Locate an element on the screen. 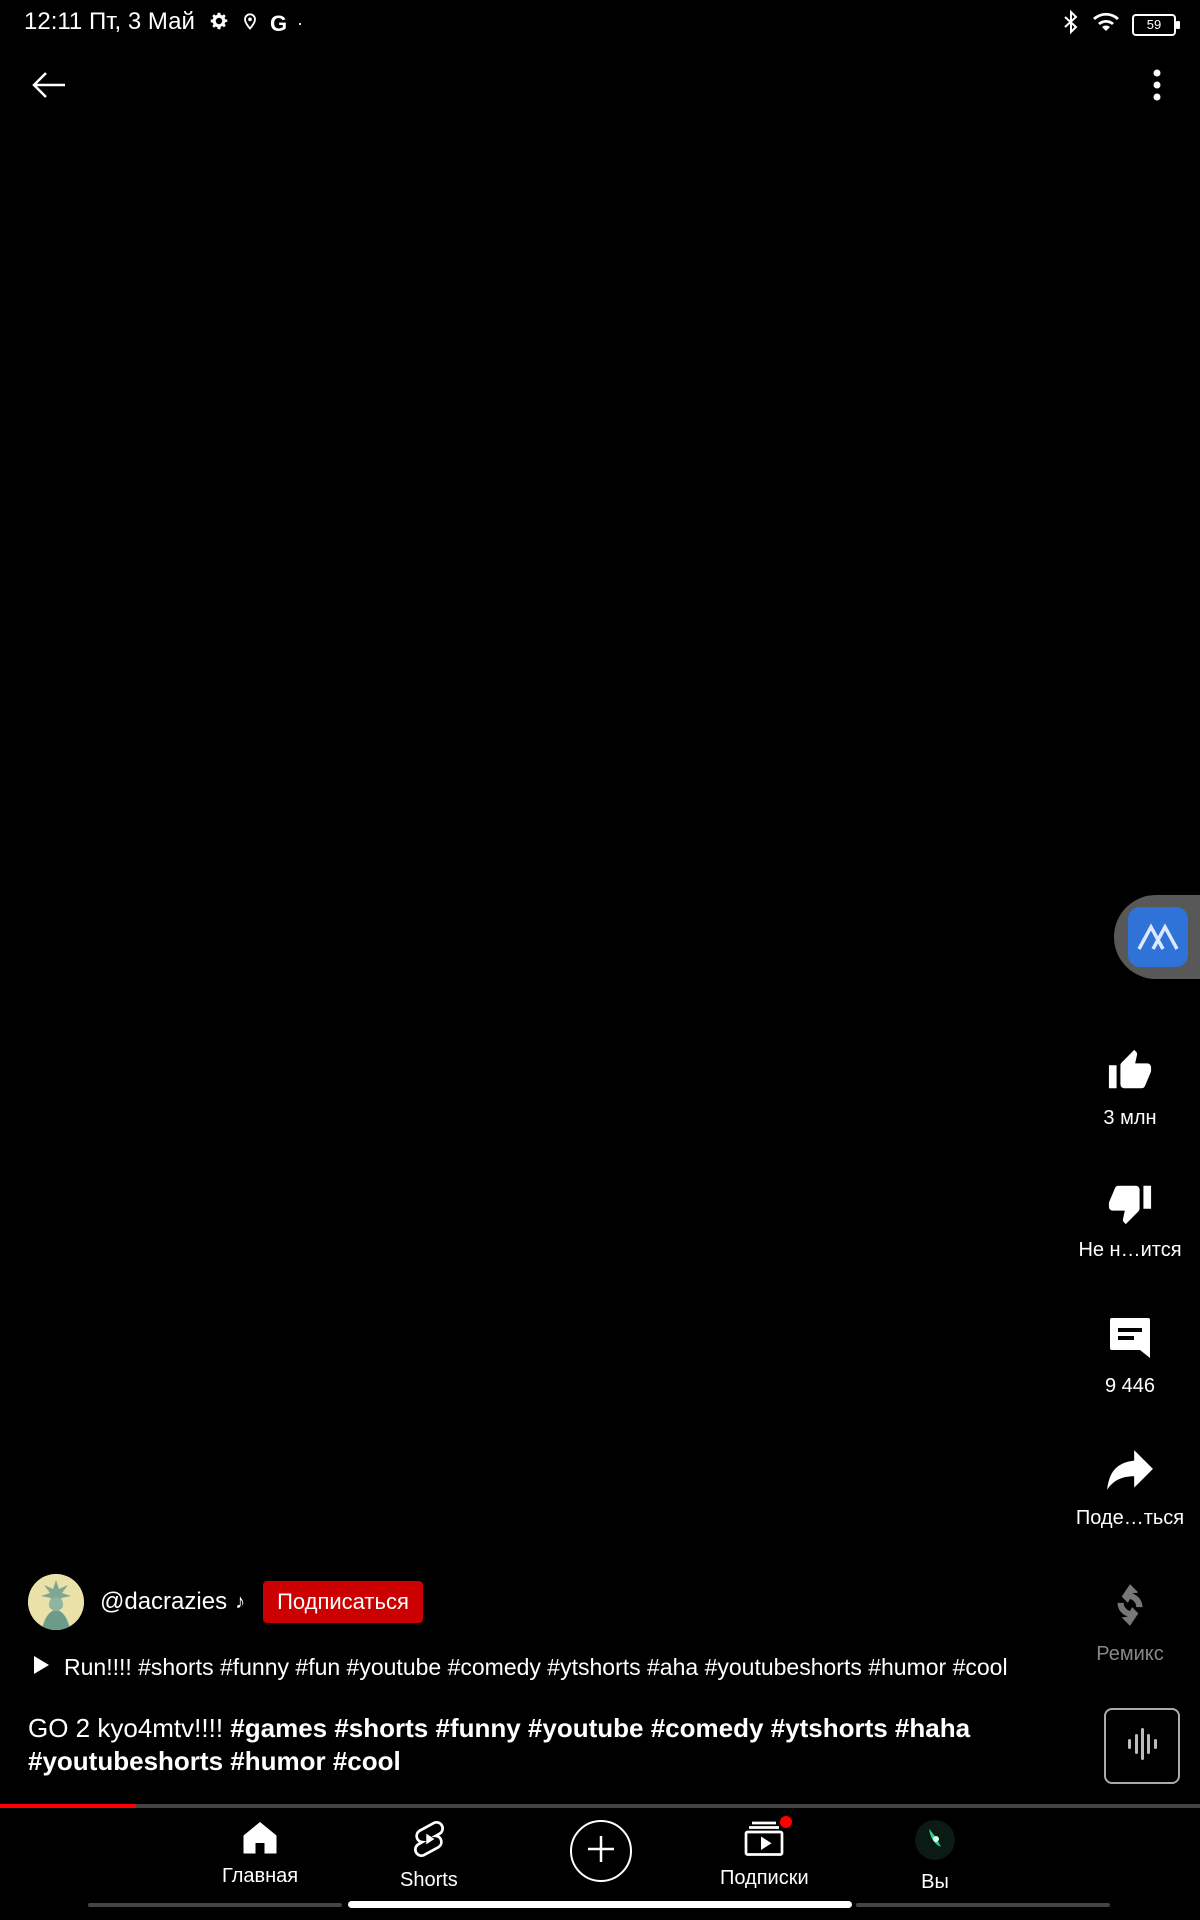 The width and height of the screenshot is (1200, 1920). nav-you: Вы is located at coordinates (935, 1857).